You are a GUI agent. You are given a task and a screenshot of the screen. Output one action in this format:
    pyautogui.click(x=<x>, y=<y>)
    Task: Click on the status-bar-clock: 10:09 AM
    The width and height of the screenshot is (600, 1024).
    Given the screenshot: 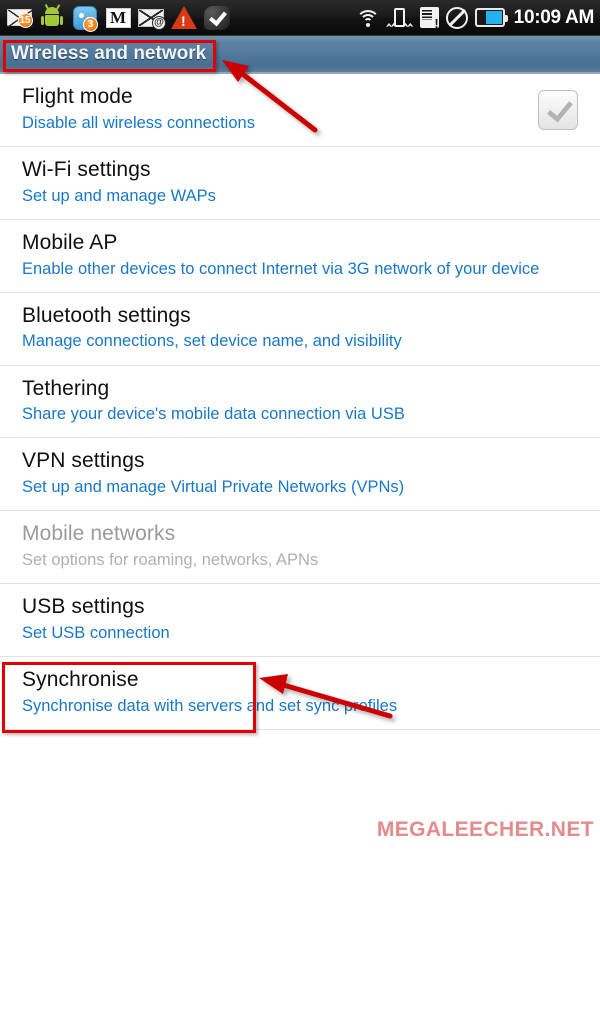 What is the action you would take?
    pyautogui.click(x=554, y=17)
    